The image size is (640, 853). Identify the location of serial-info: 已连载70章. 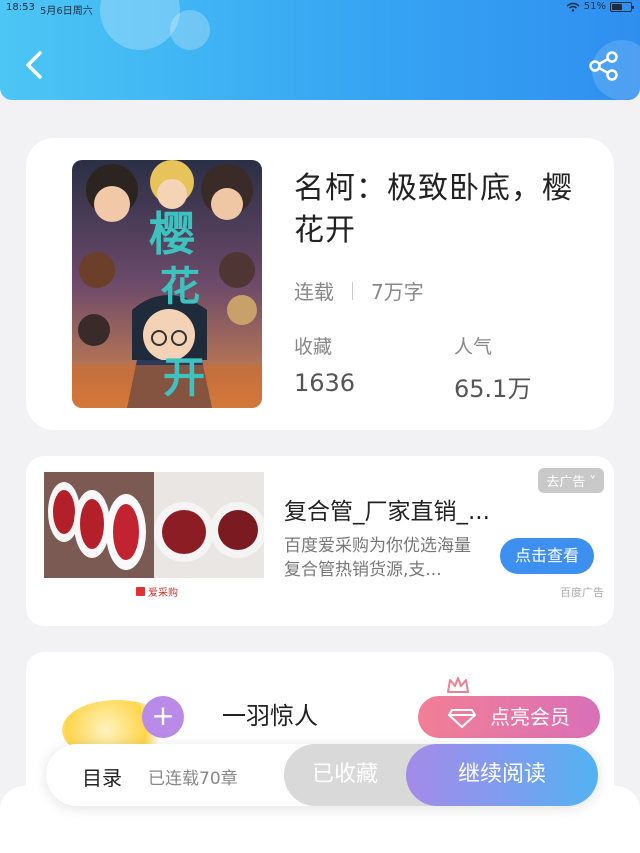
(193, 779).